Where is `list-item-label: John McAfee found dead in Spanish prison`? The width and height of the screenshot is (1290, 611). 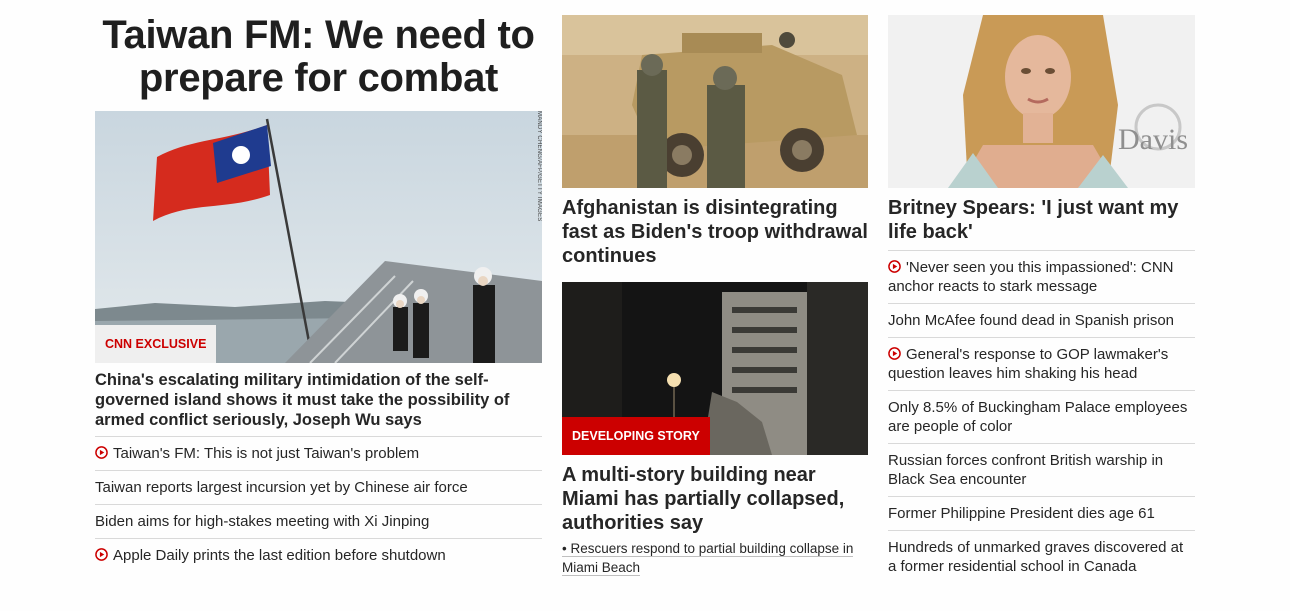 list-item-label: John McAfee found dead in Spanish prison is located at coordinates (1031, 320).